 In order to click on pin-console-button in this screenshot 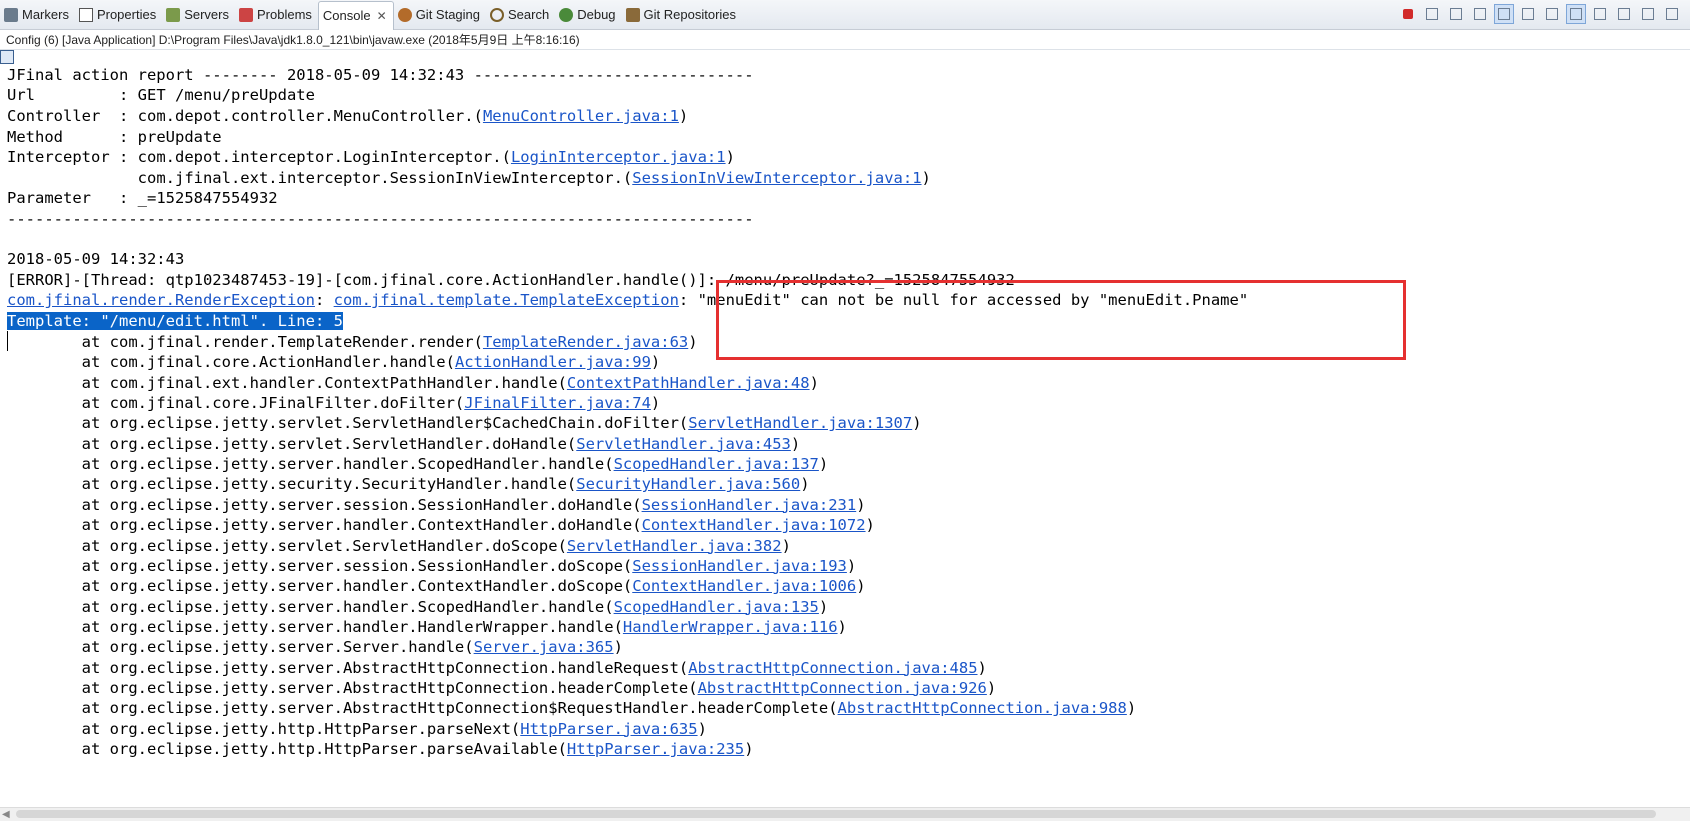, I will do `click(1600, 14)`.